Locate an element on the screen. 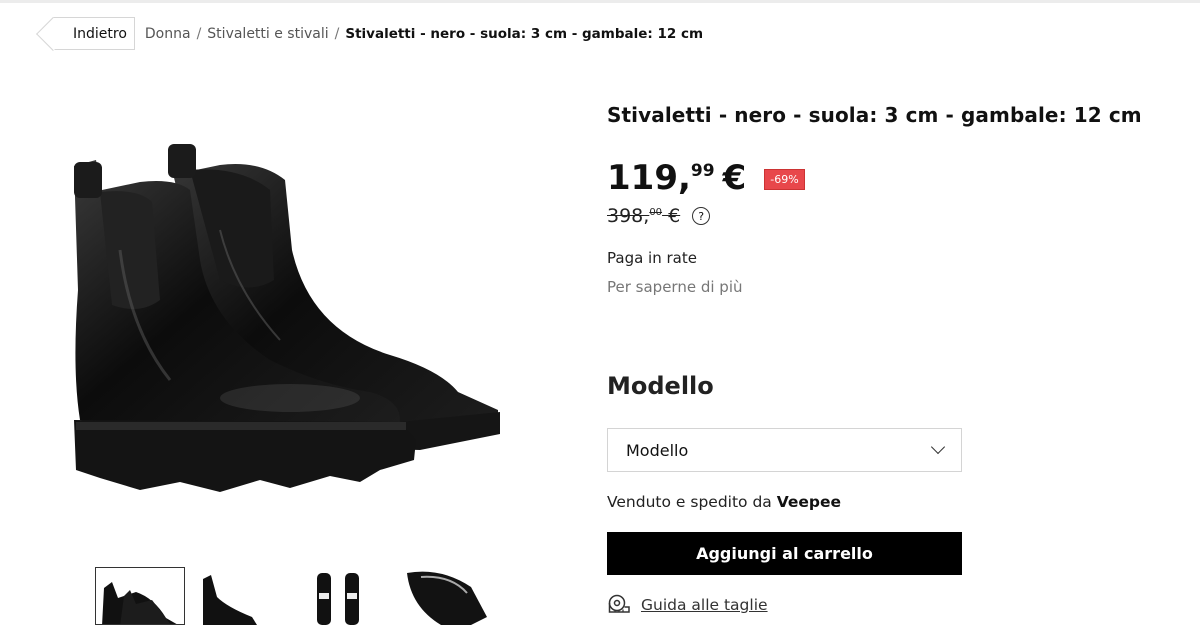  seller-prefix: Venduto e spedito da is located at coordinates (689, 502).